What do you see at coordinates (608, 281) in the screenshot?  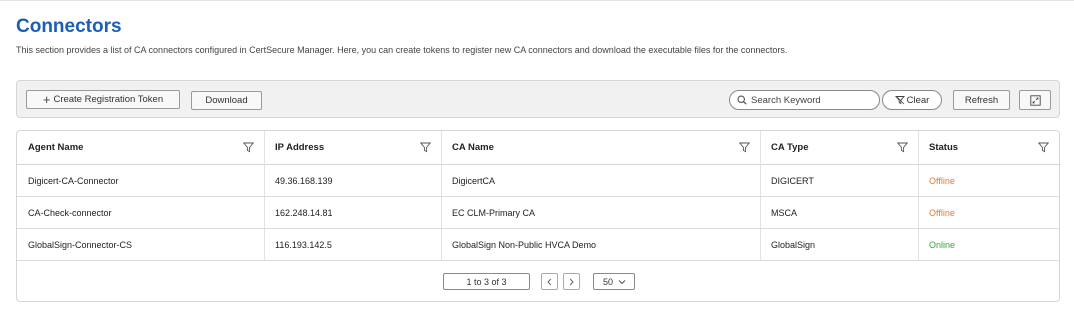 I see `page-size-value: 50` at bounding box center [608, 281].